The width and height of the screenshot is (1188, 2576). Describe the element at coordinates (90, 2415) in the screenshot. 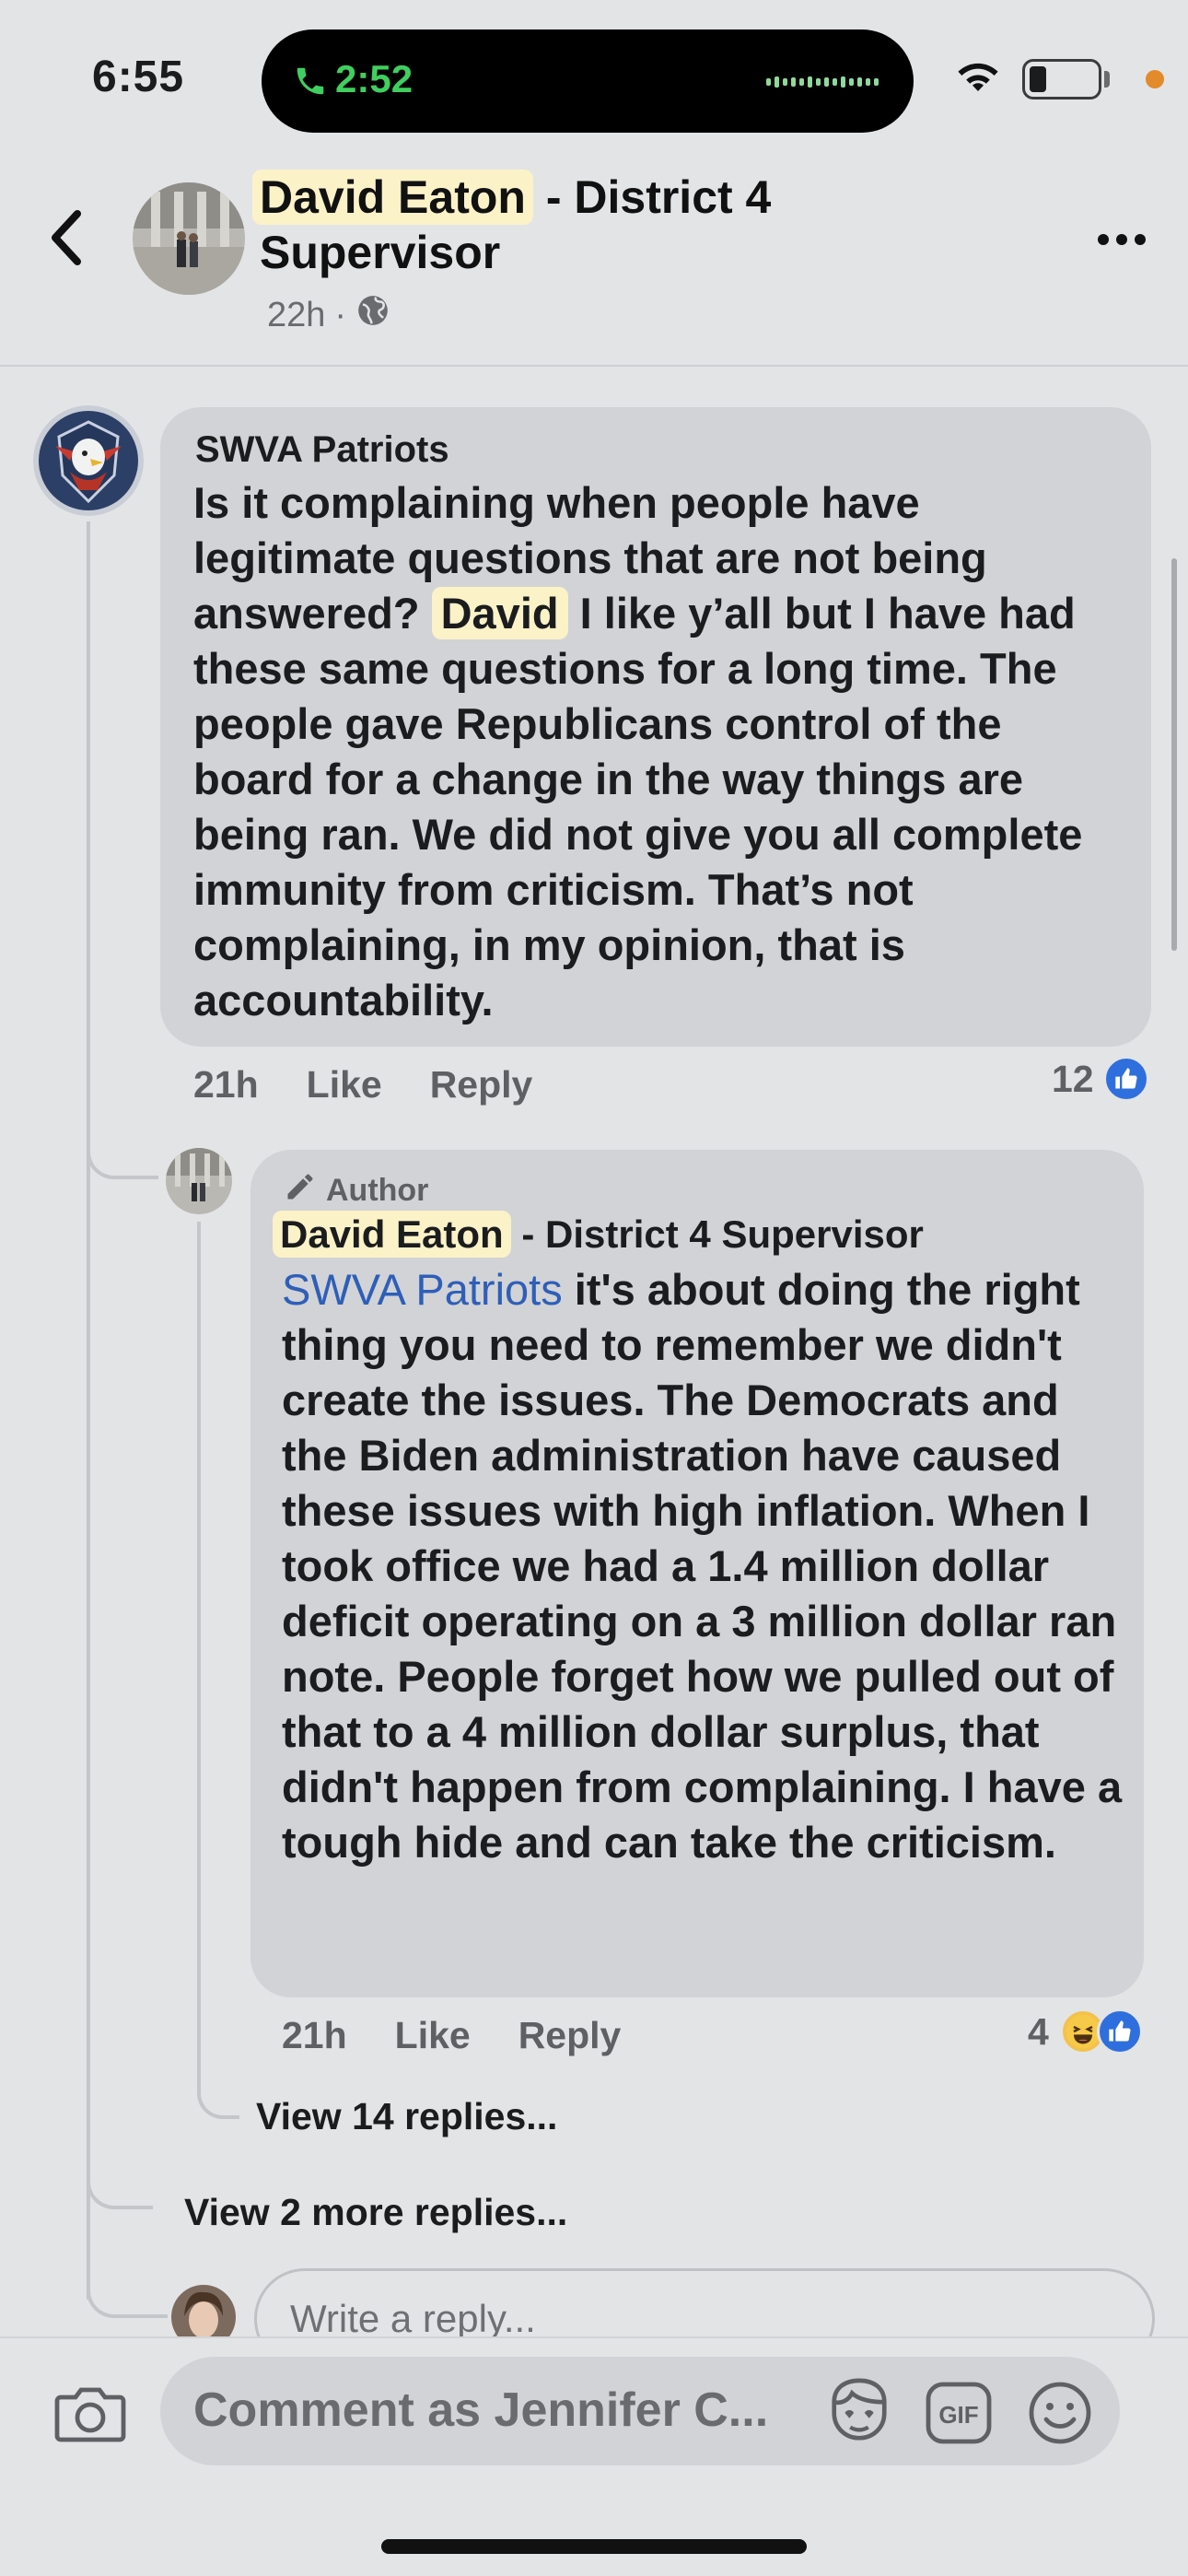

I see `camera-icon` at that location.